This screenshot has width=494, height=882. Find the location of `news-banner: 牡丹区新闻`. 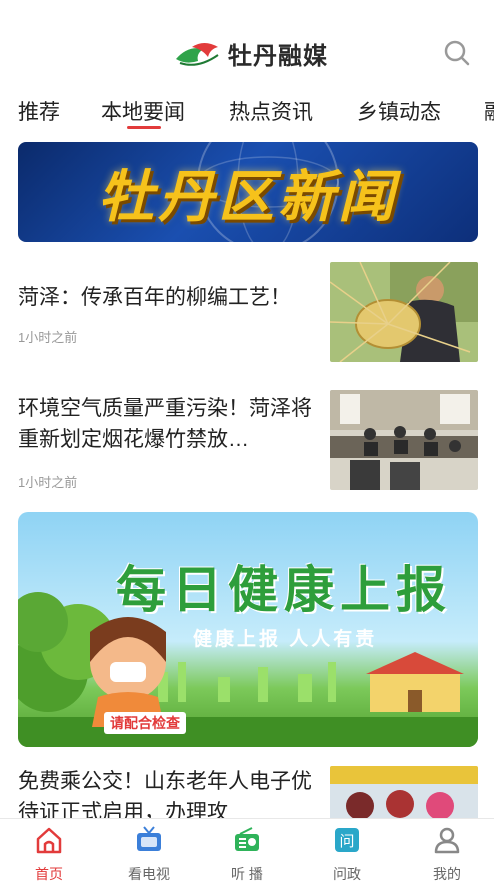

news-banner: 牡丹区新闻 is located at coordinates (248, 192).